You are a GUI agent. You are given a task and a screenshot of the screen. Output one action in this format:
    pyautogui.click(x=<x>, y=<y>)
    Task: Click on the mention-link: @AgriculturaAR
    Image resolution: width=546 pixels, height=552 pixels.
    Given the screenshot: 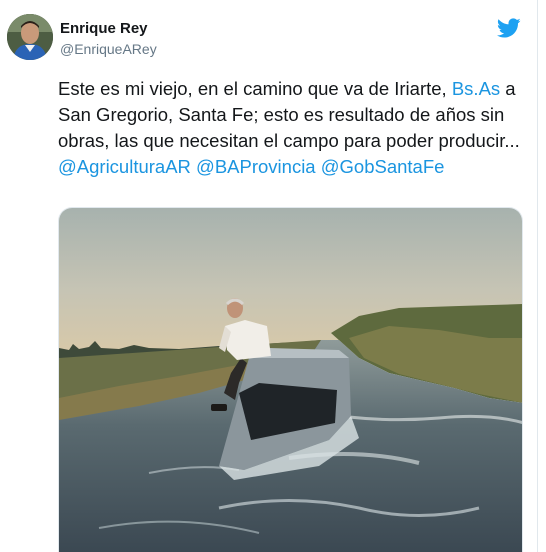 What is the action you would take?
    pyautogui.click(x=124, y=166)
    